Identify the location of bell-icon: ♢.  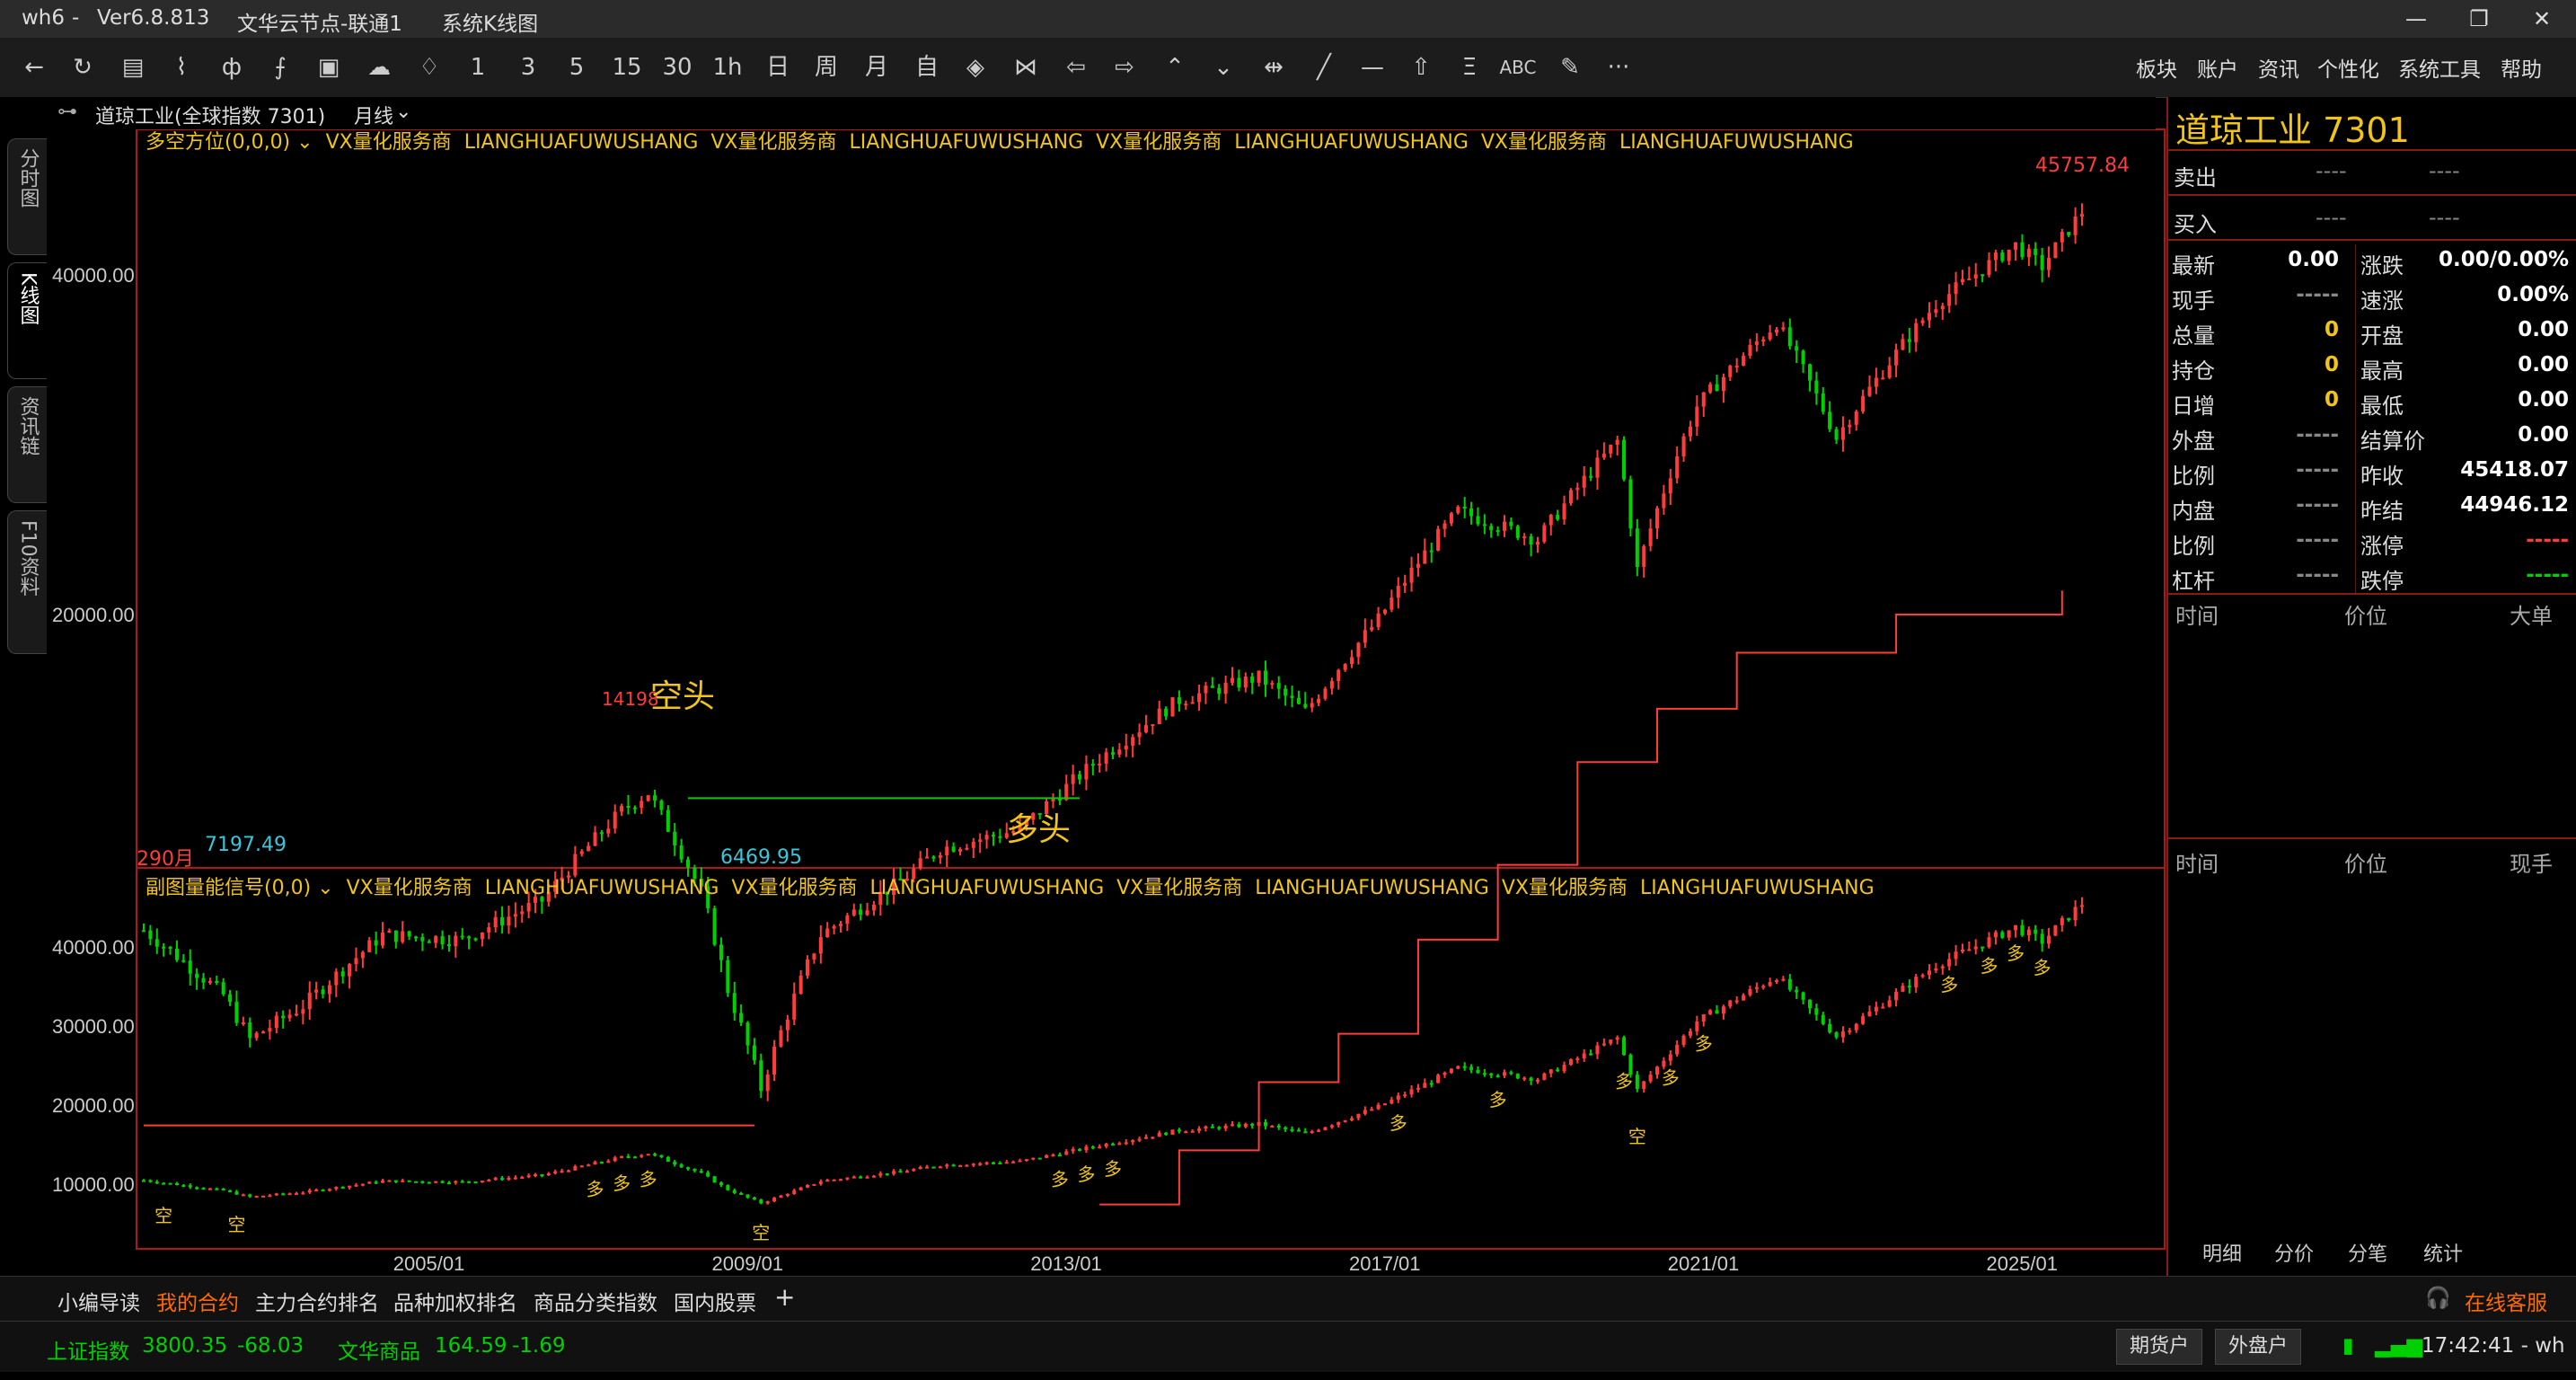
(429, 67).